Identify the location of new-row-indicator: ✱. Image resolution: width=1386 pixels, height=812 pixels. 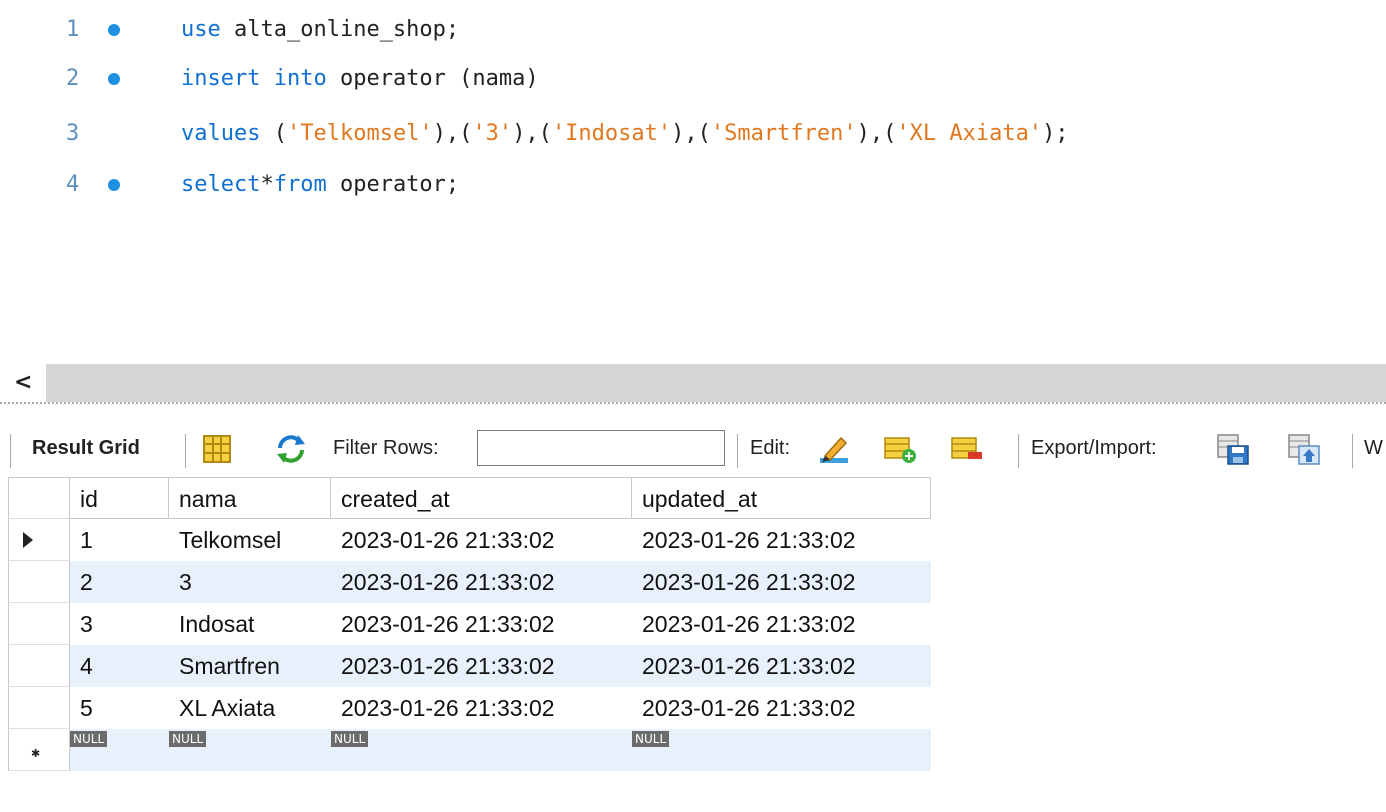
(39, 750).